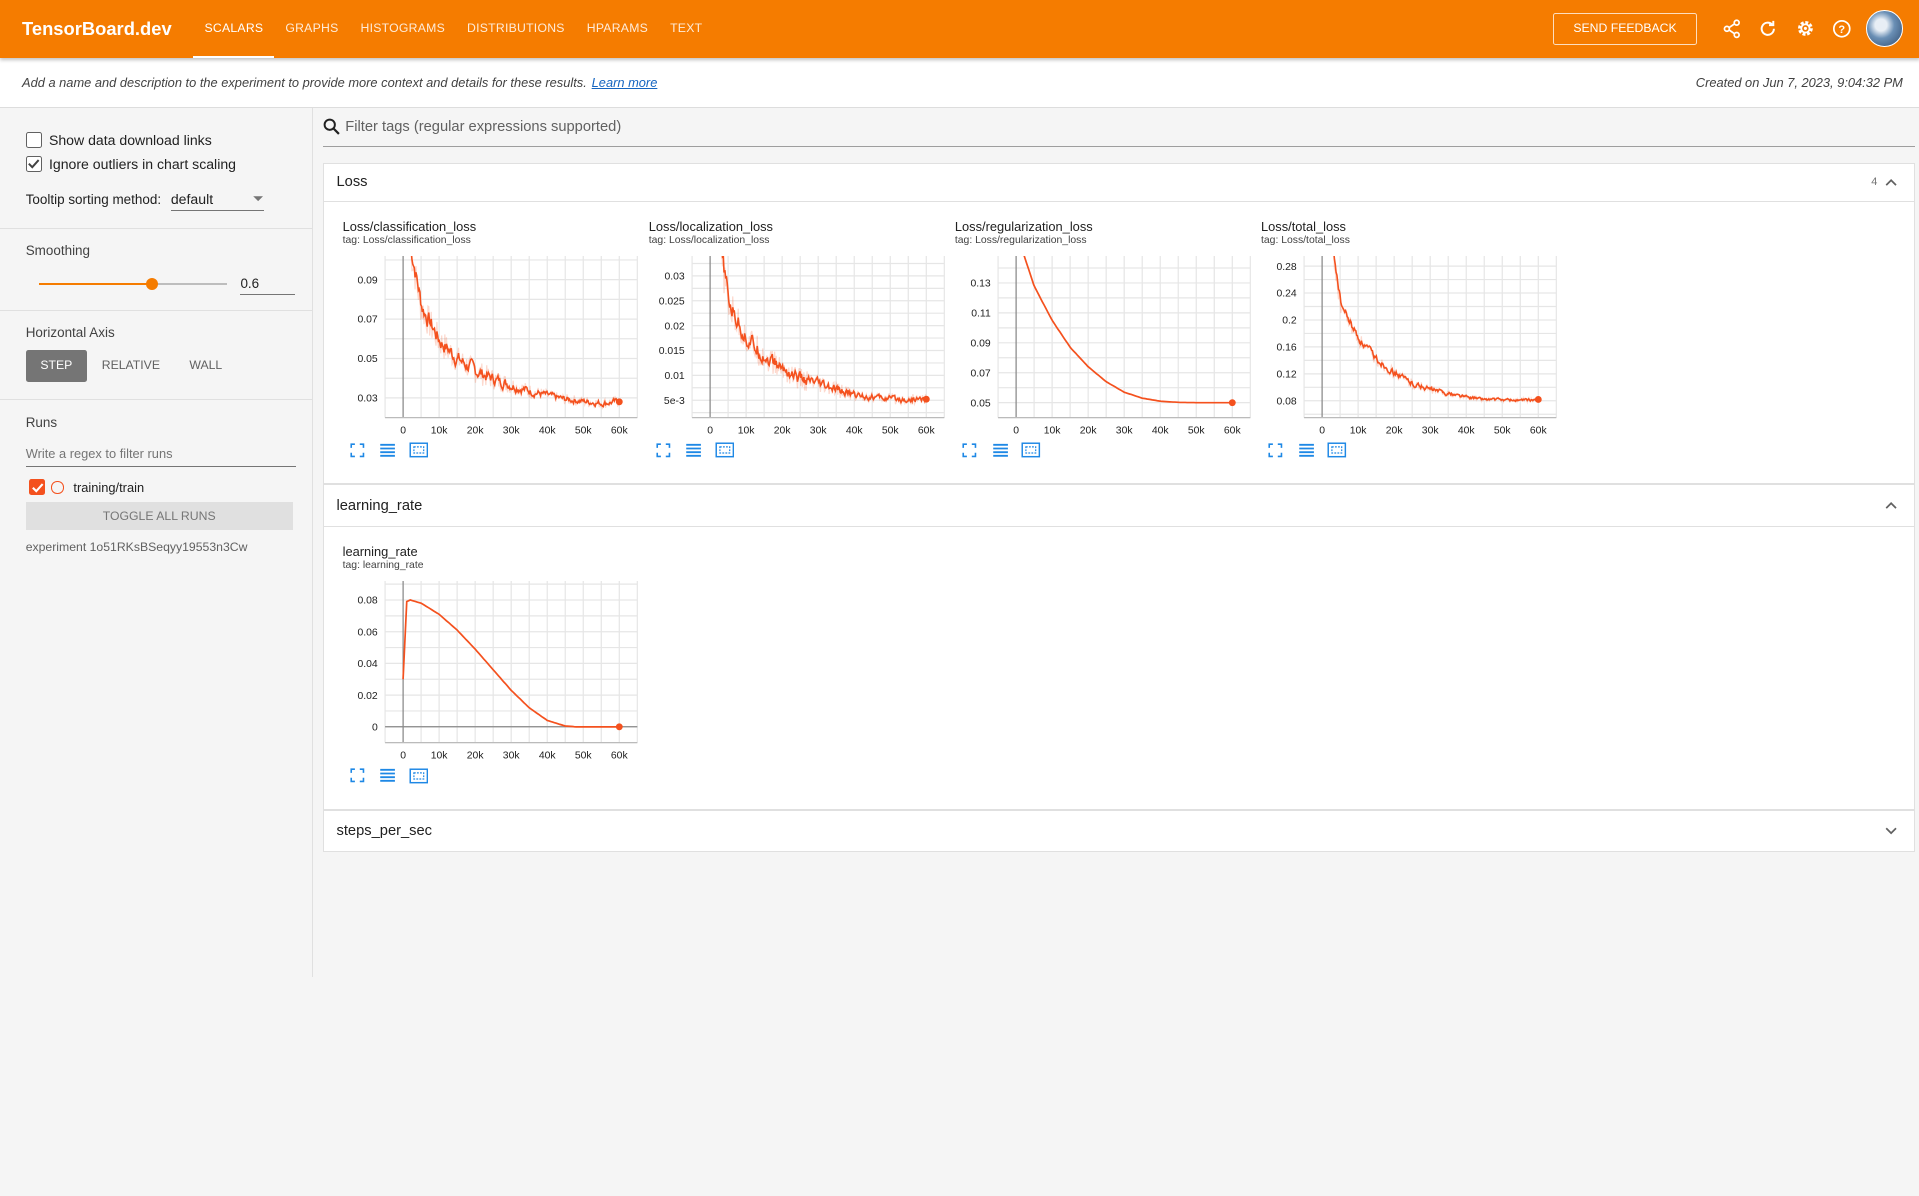 The height and width of the screenshot is (1196, 1919). What do you see at coordinates (109, 487) in the screenshot?
I see `run-name: training/train` at bounding box center [109, 487].